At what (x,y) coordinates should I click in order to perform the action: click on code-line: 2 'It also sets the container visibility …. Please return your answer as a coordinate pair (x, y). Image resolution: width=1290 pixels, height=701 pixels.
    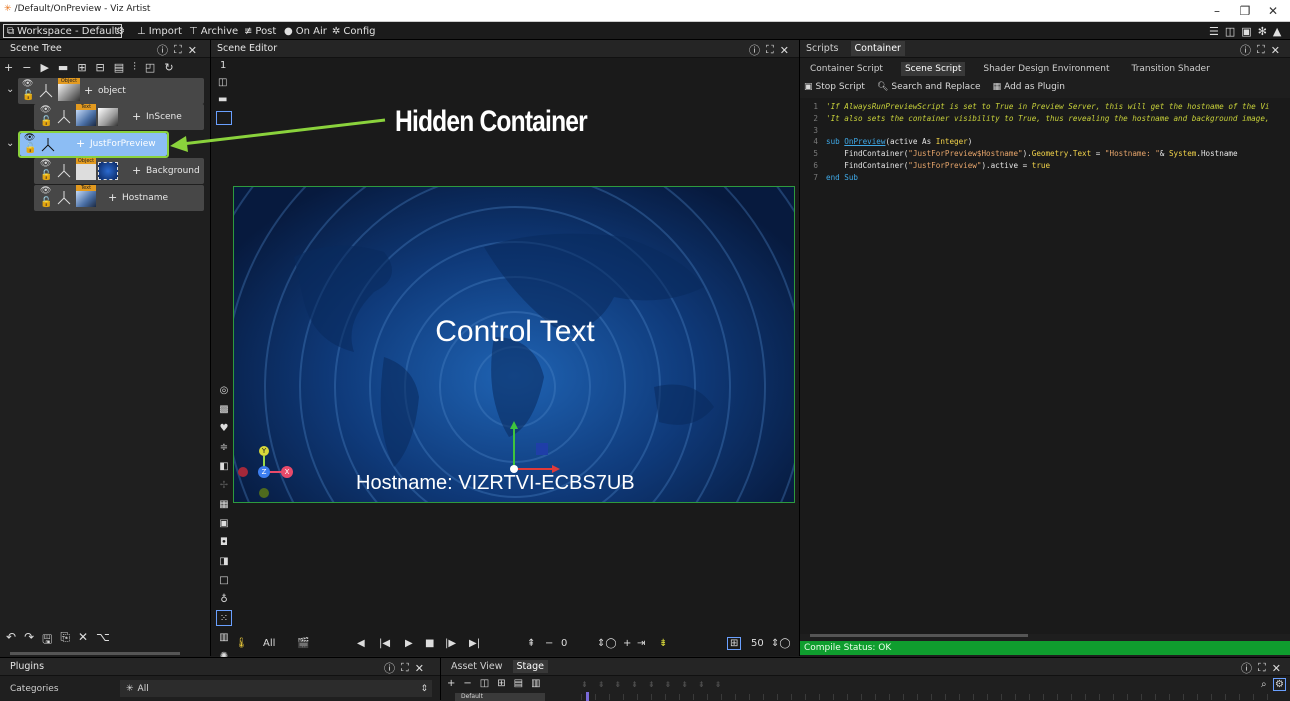
    Looking at the image, I should click on (1034, 119).